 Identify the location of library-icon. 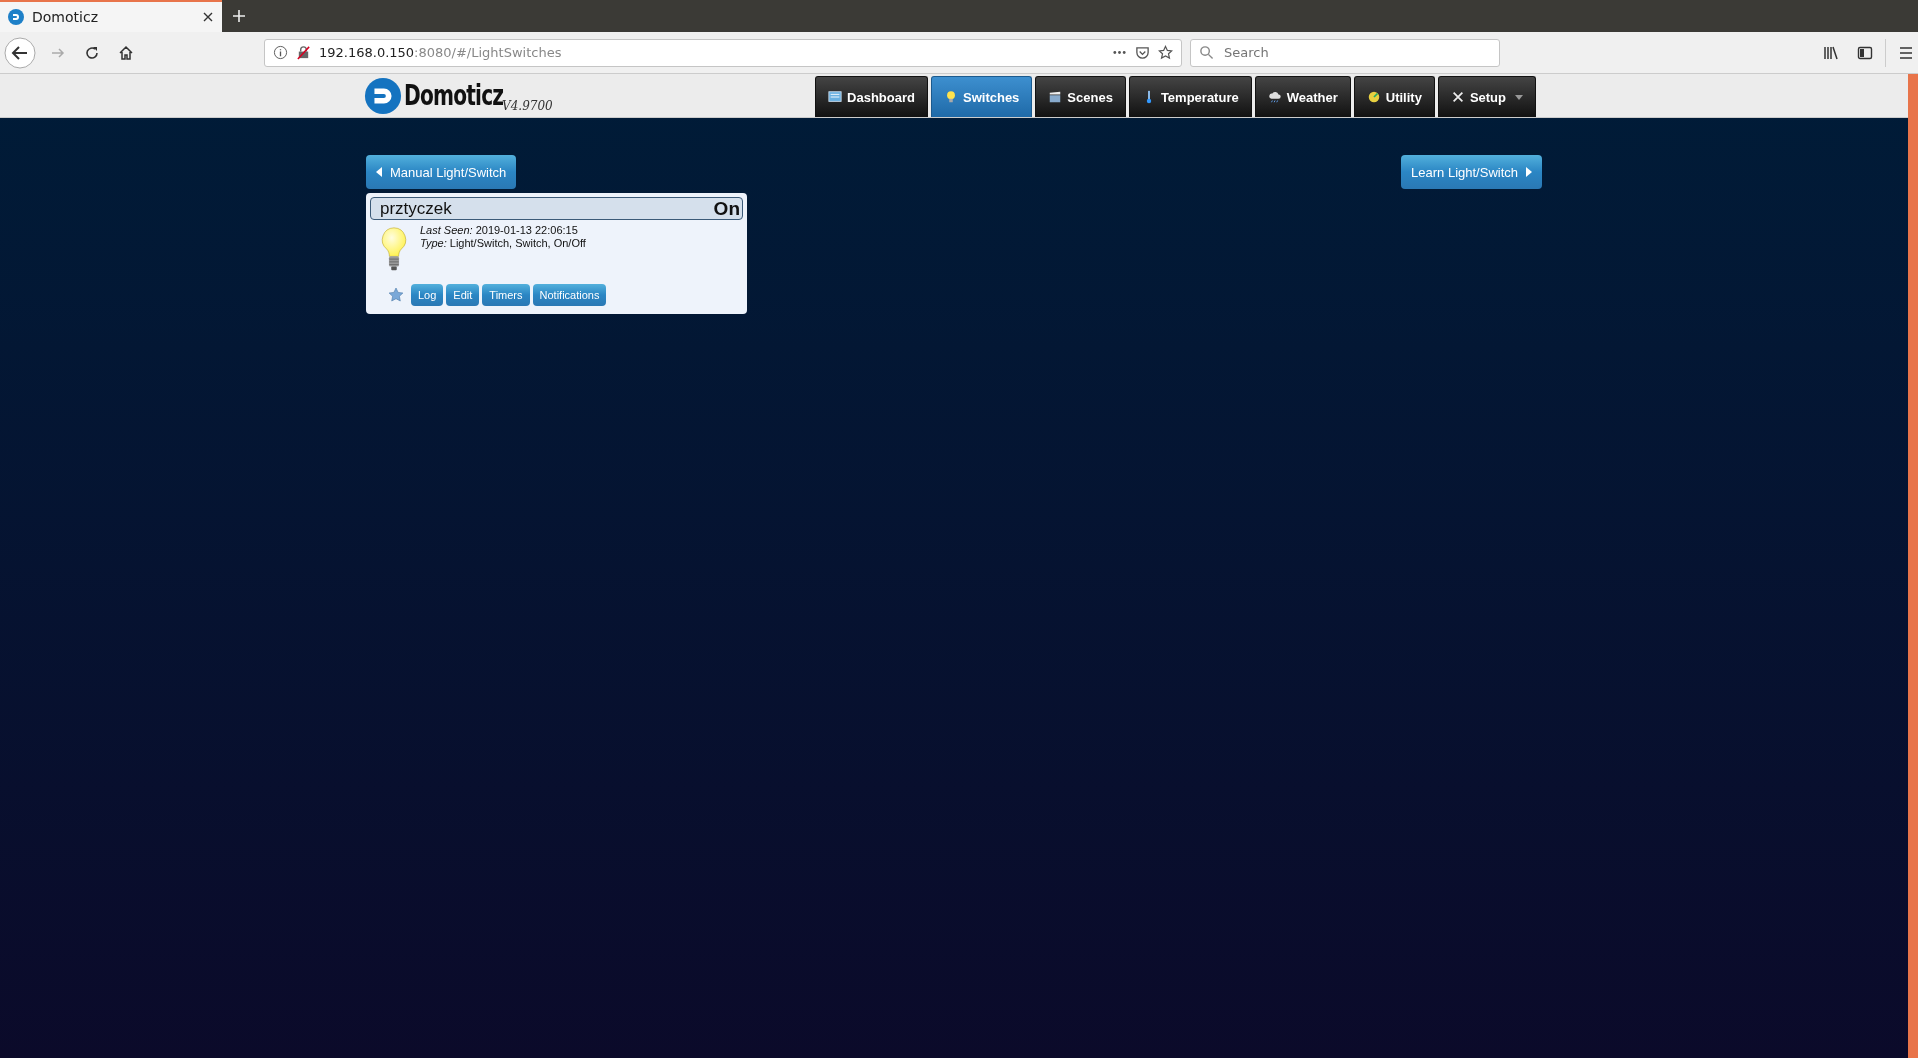
(1831, 52).